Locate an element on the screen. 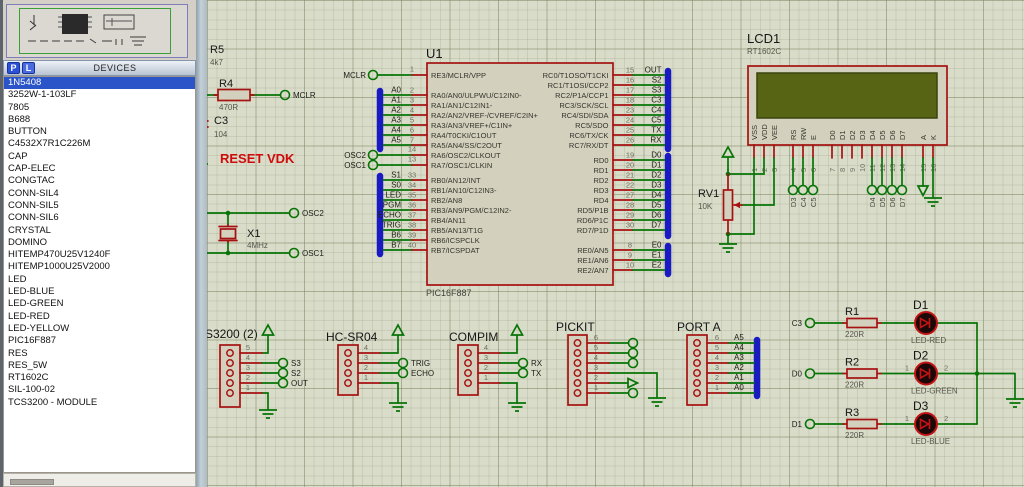  device-list-item: CAP-ELEC is located at coordinates (99, 169).